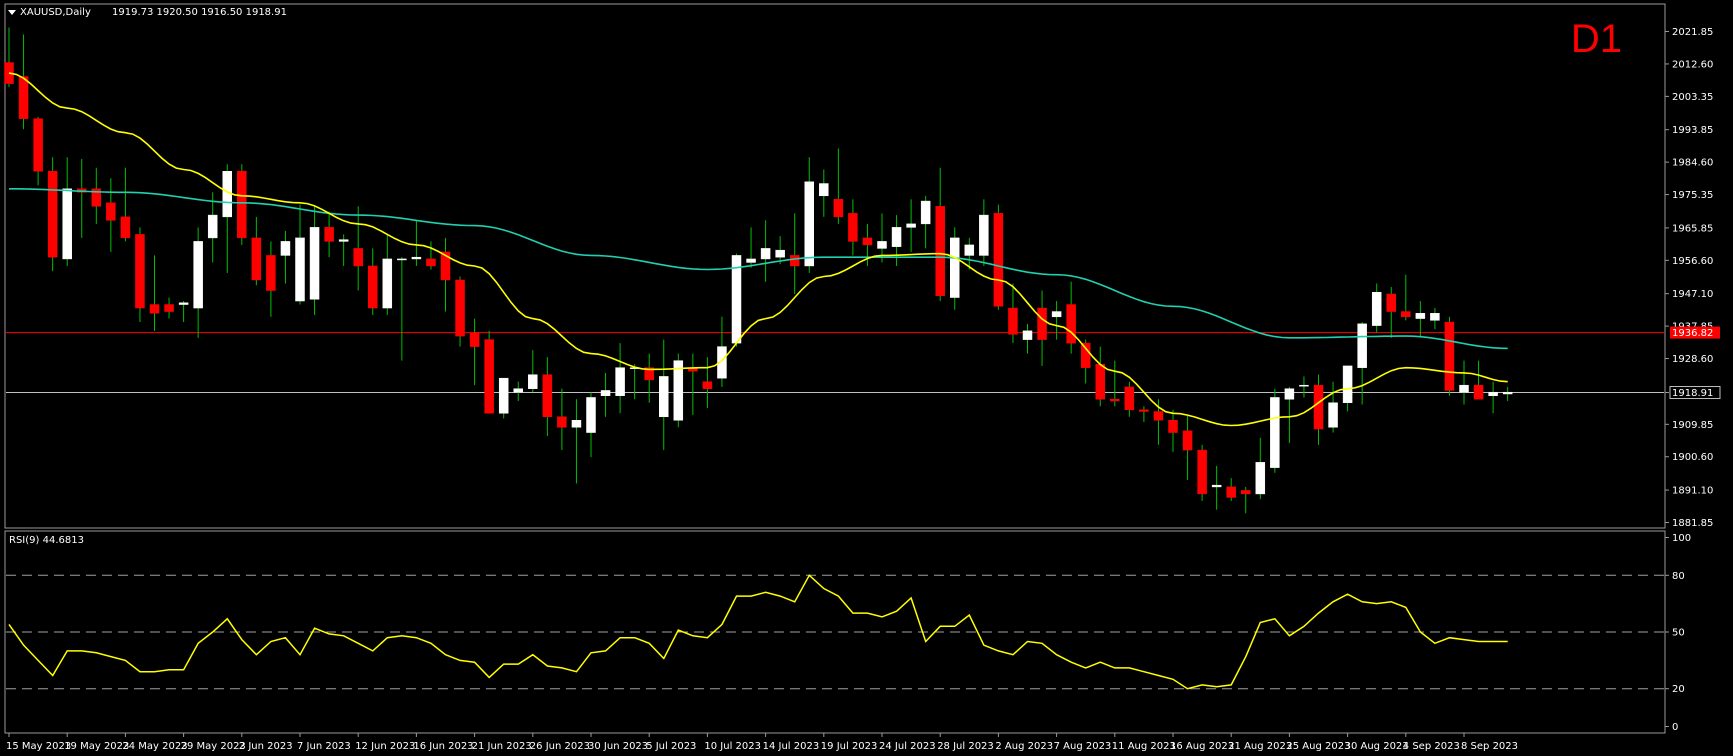 The height and width of the screenshot is (756, 1733). Describe the element at coordinates (1024, 746) in the screenshot. I see `x-tick-label: 2 Aug 2023` at that location.